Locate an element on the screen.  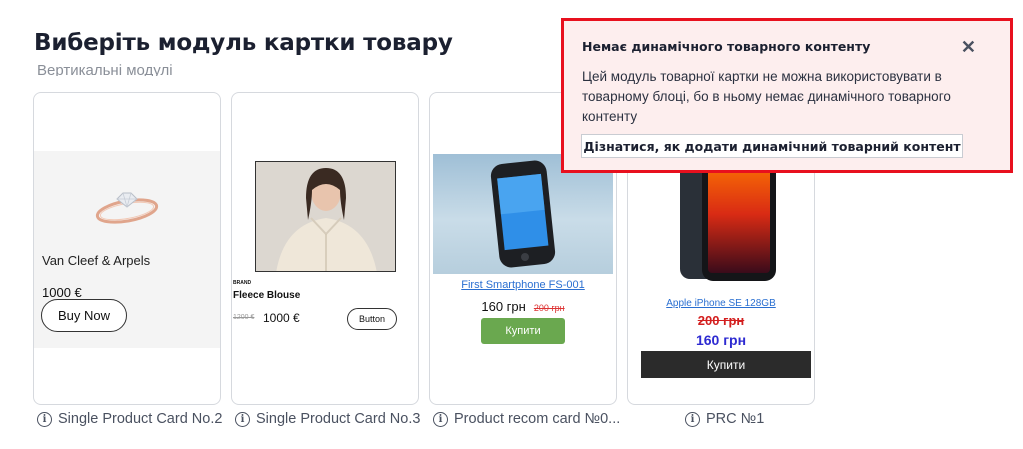
close-icon: ✕ is located at coordinates (968, 47).